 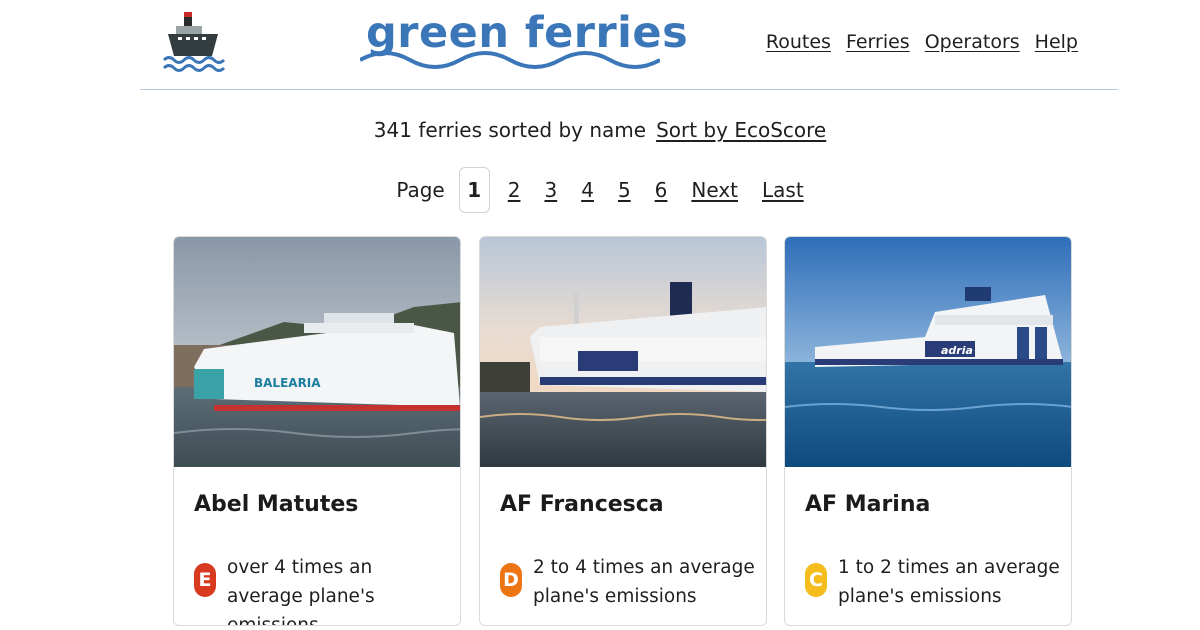 What do you see at coordinates (276, 504) in the screenshot?
I see `ferry-name: Abel Matutes` at bounding box center [276, 504].